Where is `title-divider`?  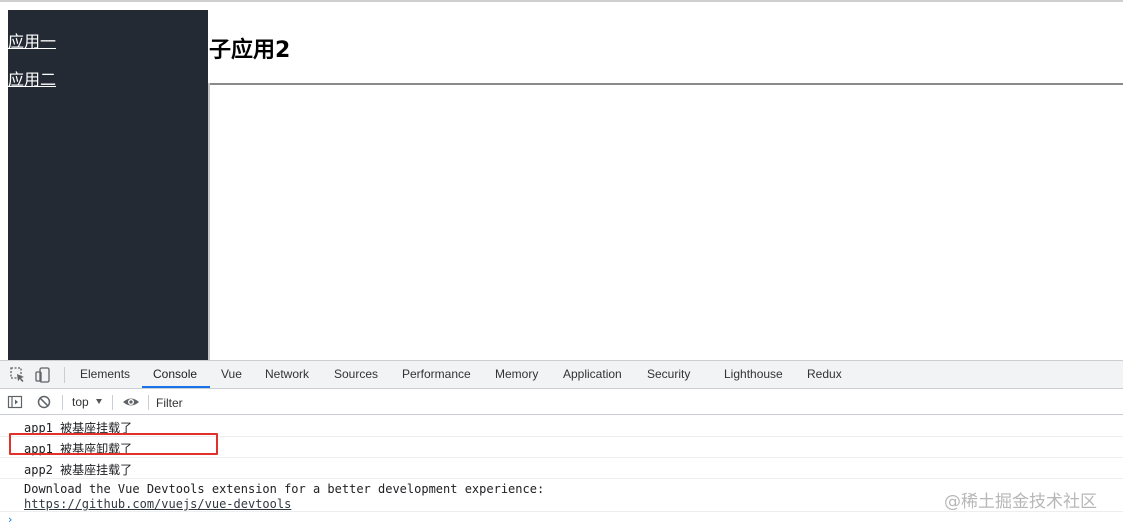 title-divider is located at coordinates (666, 84).